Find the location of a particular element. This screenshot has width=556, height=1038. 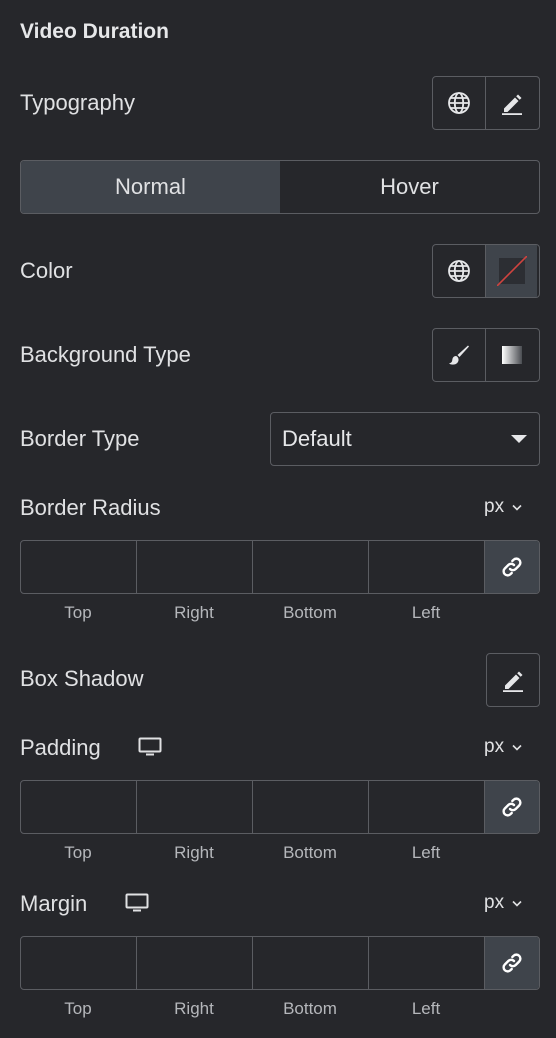

state-tabs: Normal Hover is located at coordinates (280, 187).